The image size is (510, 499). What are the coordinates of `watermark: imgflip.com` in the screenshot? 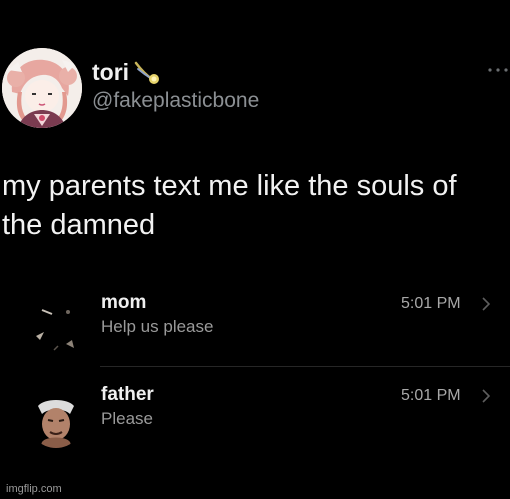 It's located at (34, 489).